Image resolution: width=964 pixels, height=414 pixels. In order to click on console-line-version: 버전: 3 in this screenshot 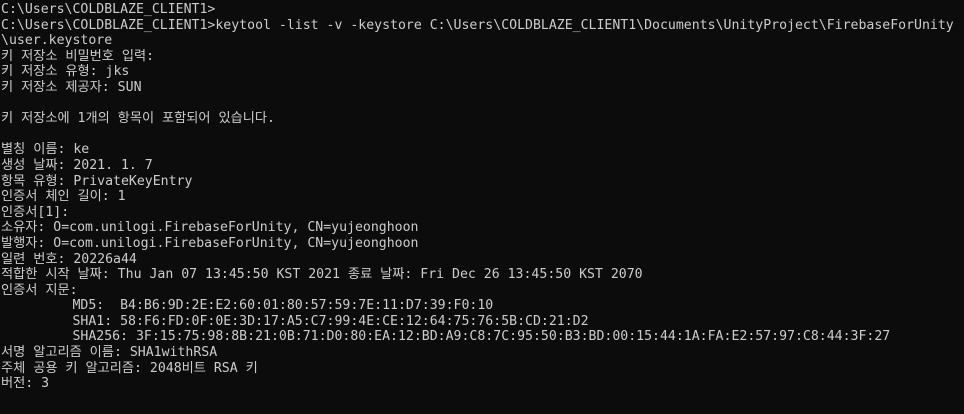, I will do `click(25, 384)`.